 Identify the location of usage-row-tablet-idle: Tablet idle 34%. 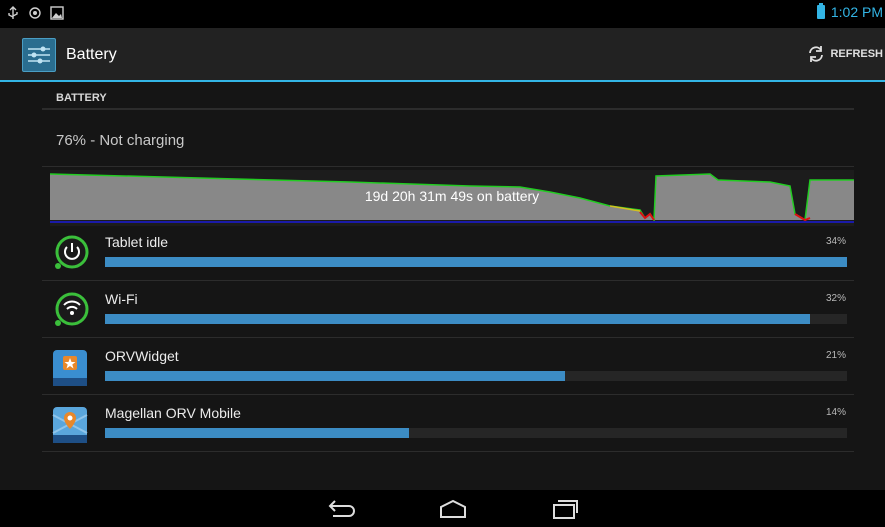
(448, 252).